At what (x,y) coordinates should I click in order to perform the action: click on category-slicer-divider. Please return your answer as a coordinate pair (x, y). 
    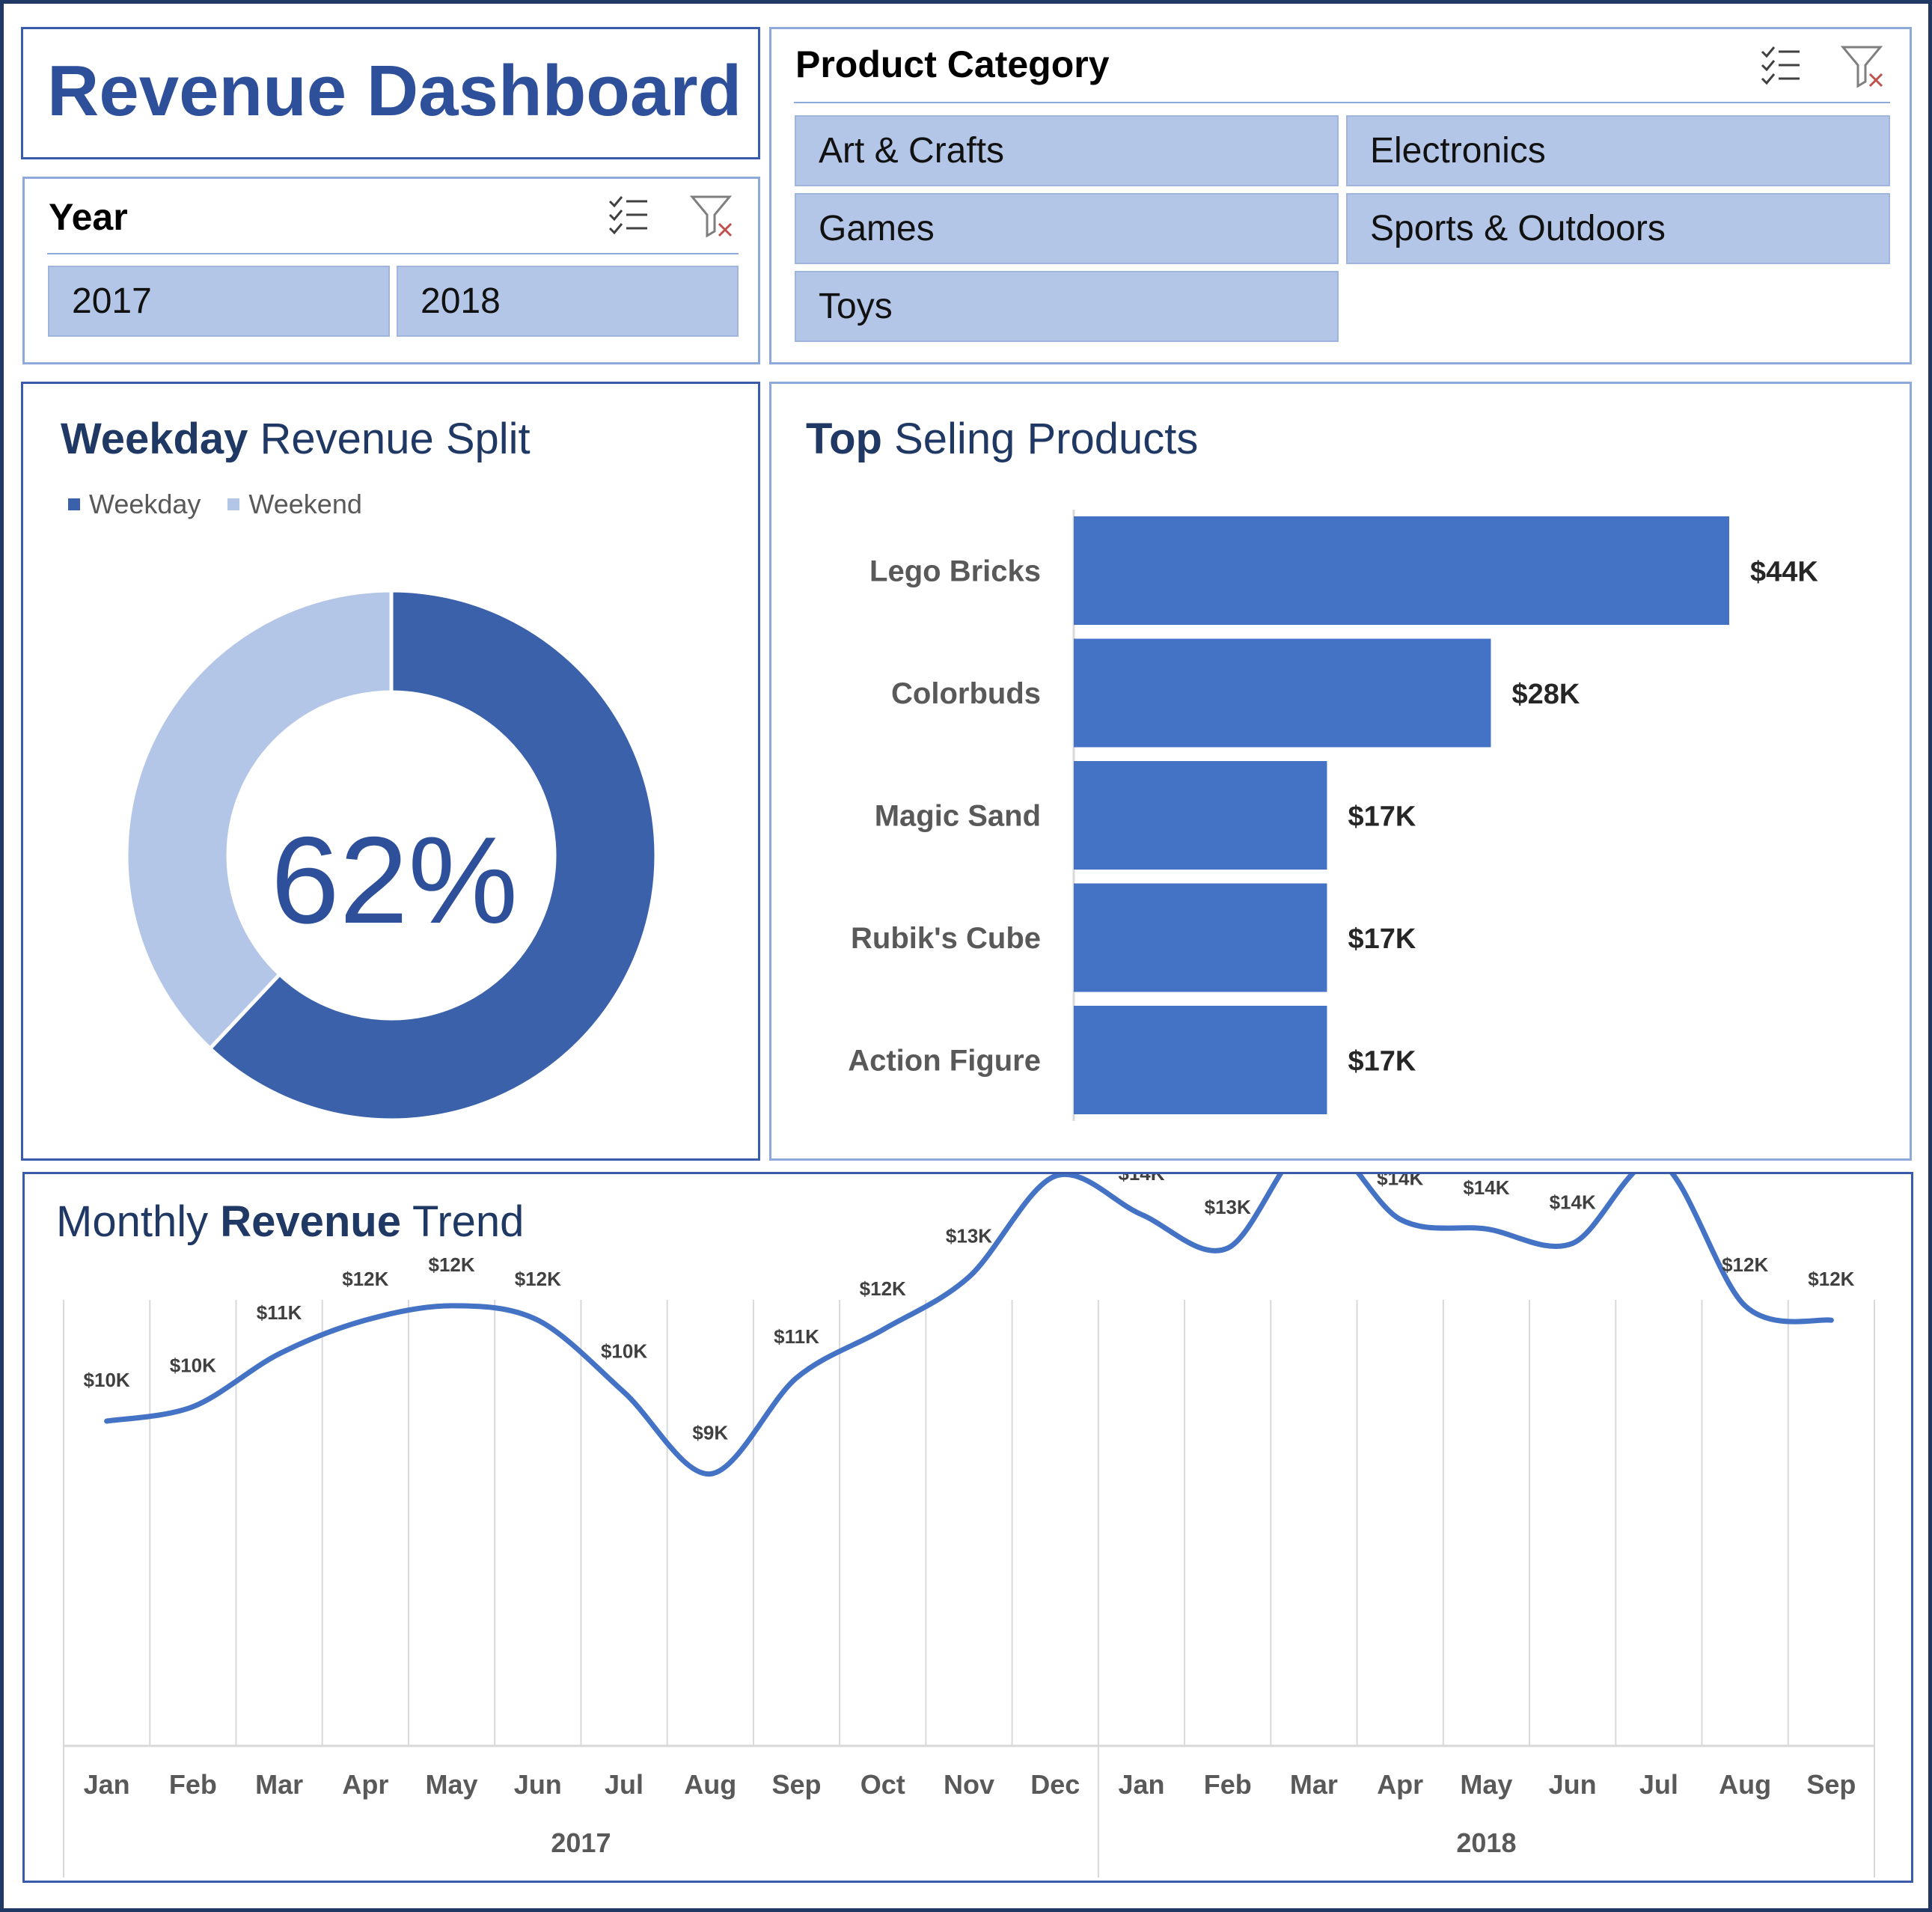
    Looking at the image, I should click on (1342, 102).